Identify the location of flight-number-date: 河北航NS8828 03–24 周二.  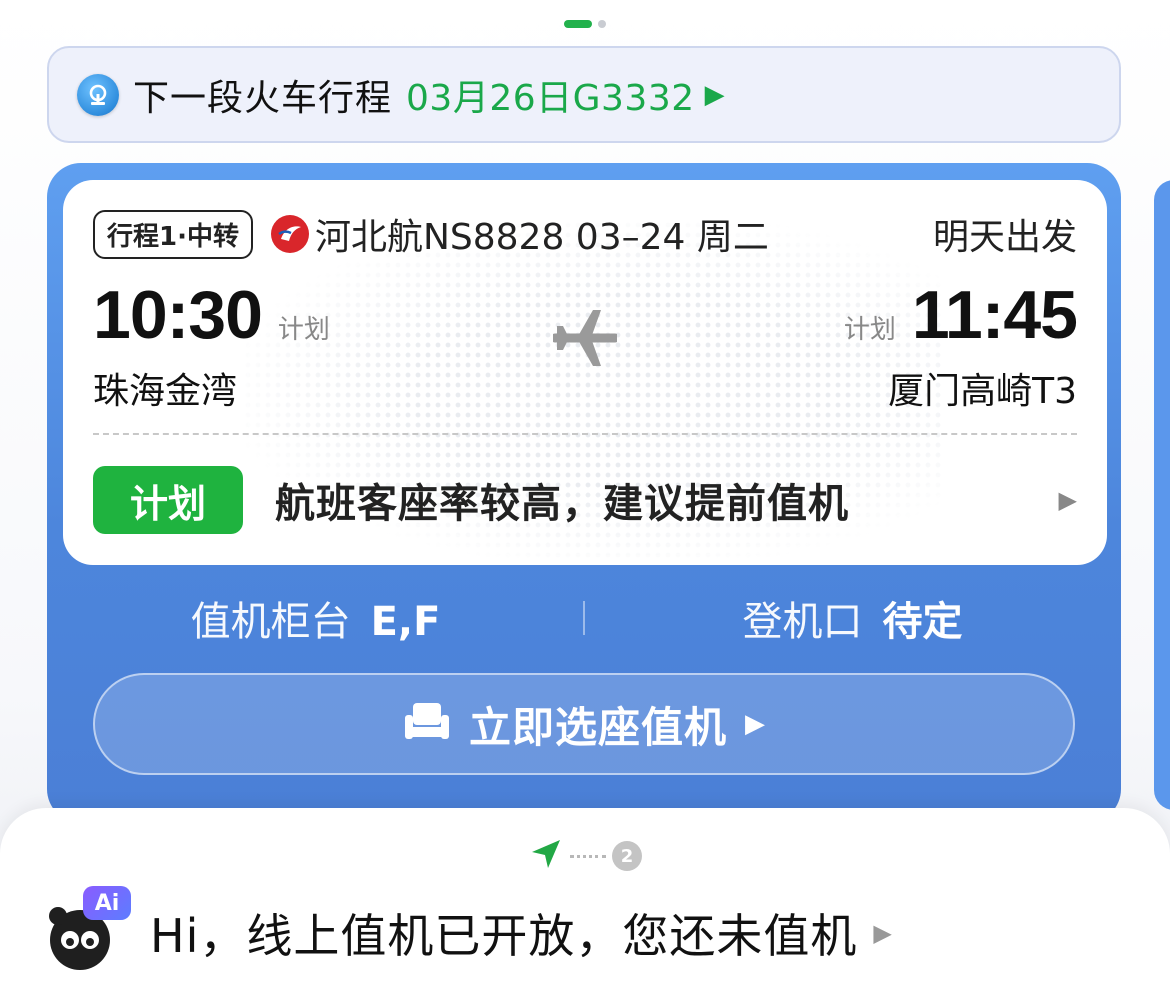
(541, 237).